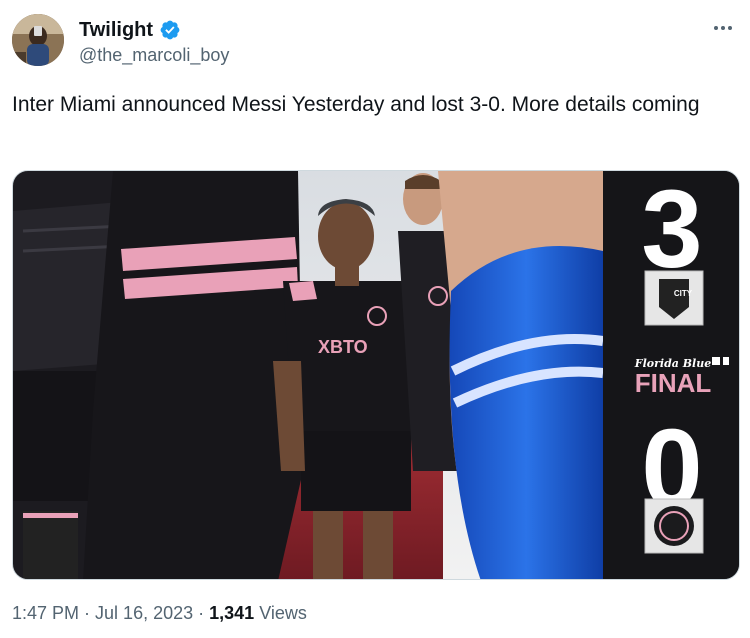  I want to click on away-team-badge-icon, so click(674, 526).